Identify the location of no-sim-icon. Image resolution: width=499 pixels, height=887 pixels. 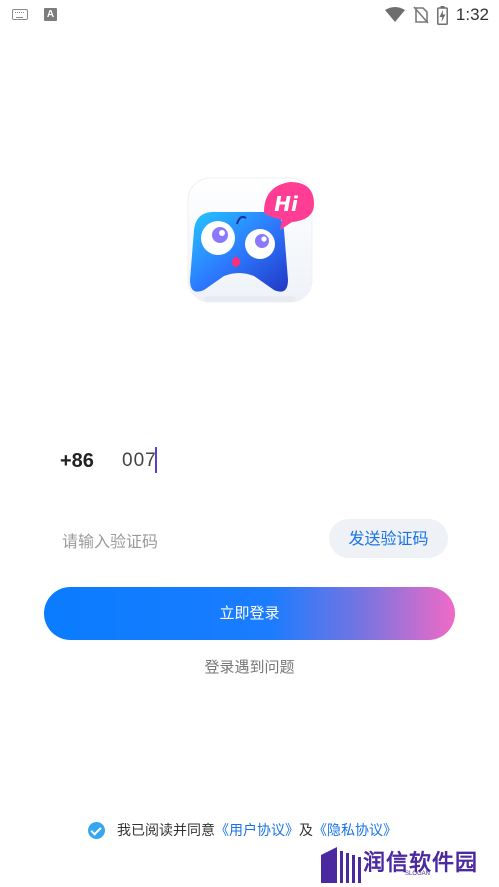
(421, 15).